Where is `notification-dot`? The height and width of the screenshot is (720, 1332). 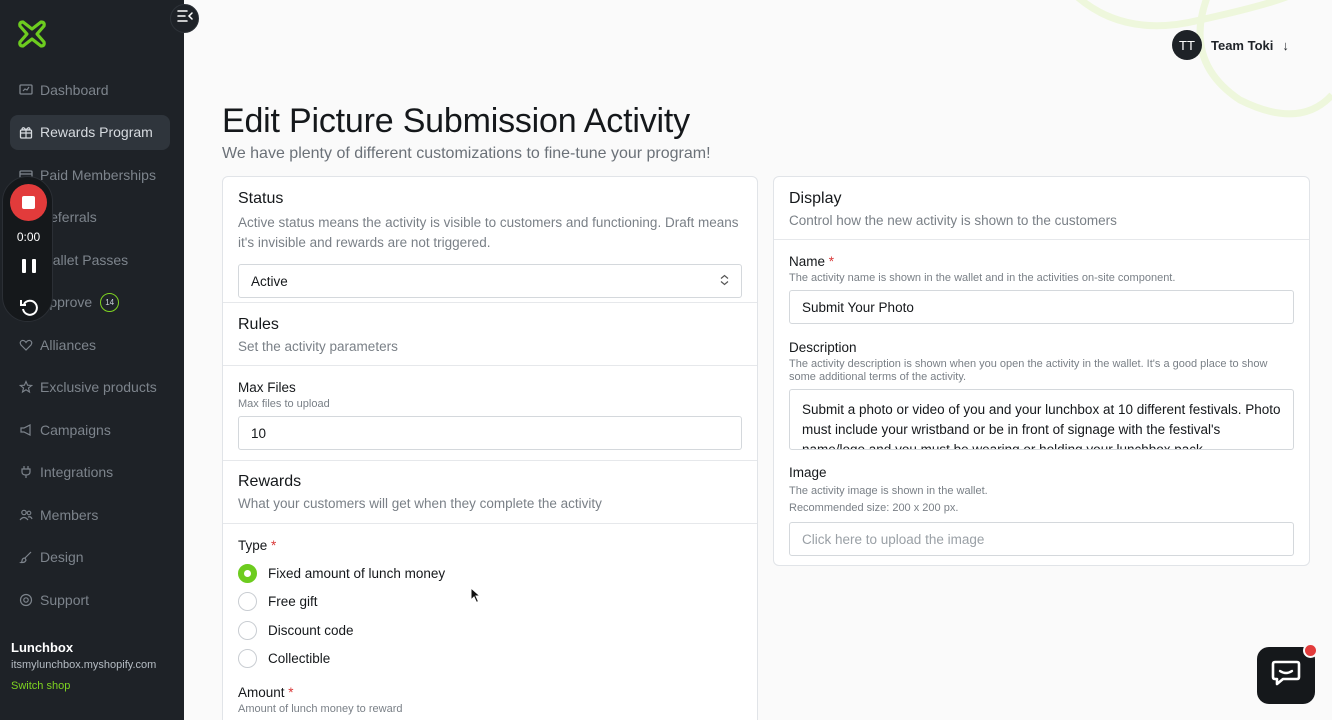
notification-dot is located at coordinates (1310, 650).